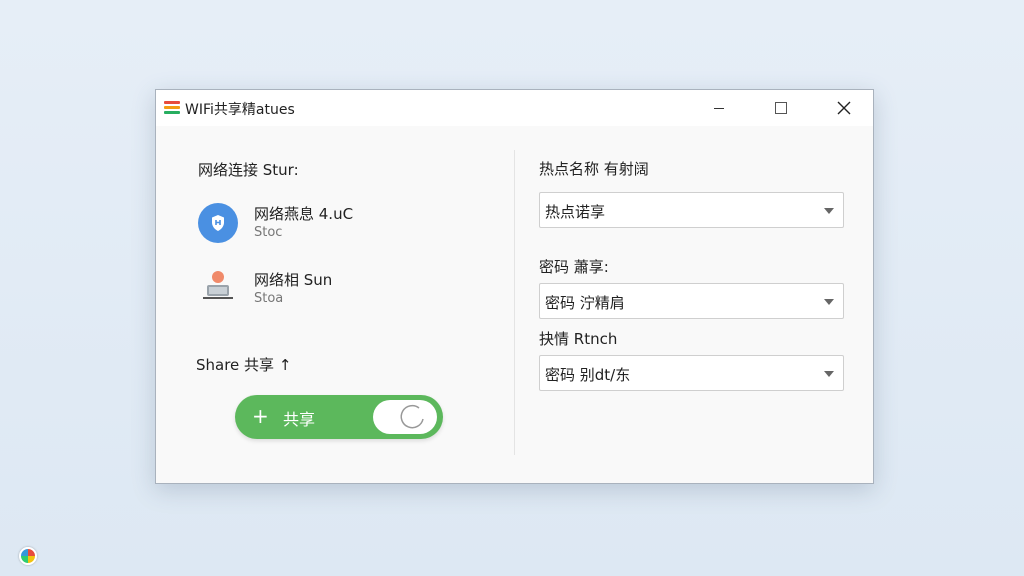  What do you see at coordinates (218, 286) in the screenshot?
I see `user-computer-icon` at bounding box center [218, 286].